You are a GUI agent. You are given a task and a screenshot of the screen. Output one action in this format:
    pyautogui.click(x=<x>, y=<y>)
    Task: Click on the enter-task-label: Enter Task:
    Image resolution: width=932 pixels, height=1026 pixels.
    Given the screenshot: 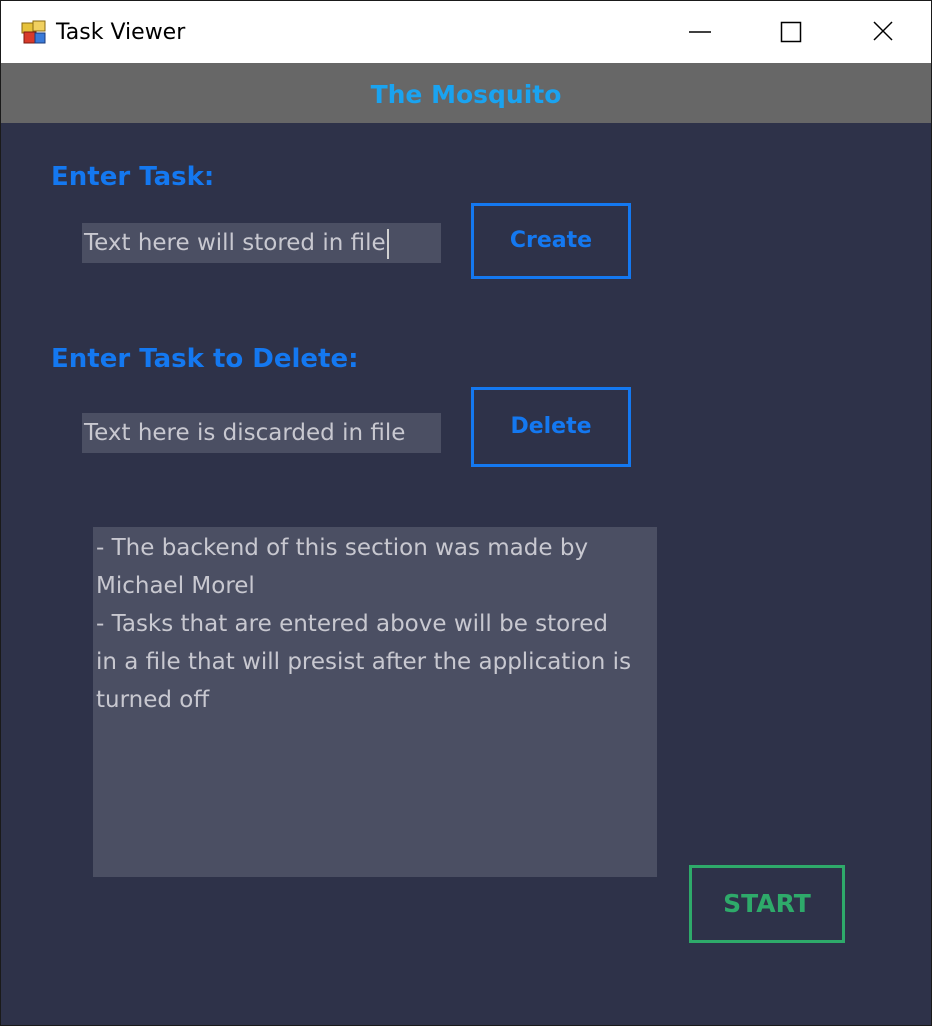 What is the action you would take?
    pyautogui.click(x=133, y=177)
    